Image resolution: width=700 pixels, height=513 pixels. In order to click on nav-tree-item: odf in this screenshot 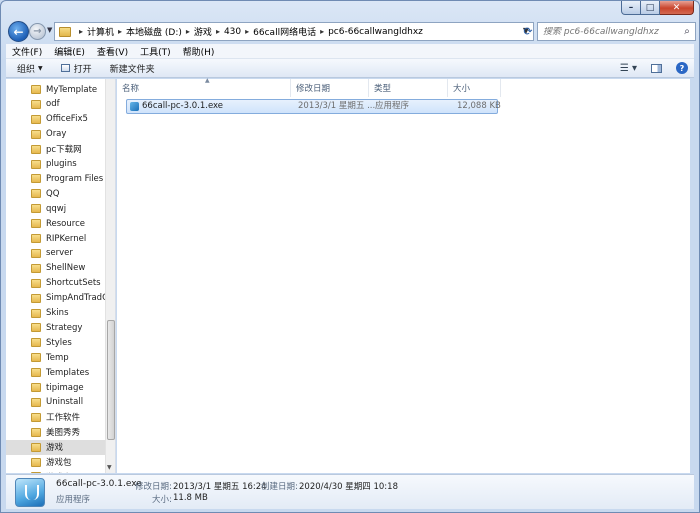, I will do `click(56, 104)`.